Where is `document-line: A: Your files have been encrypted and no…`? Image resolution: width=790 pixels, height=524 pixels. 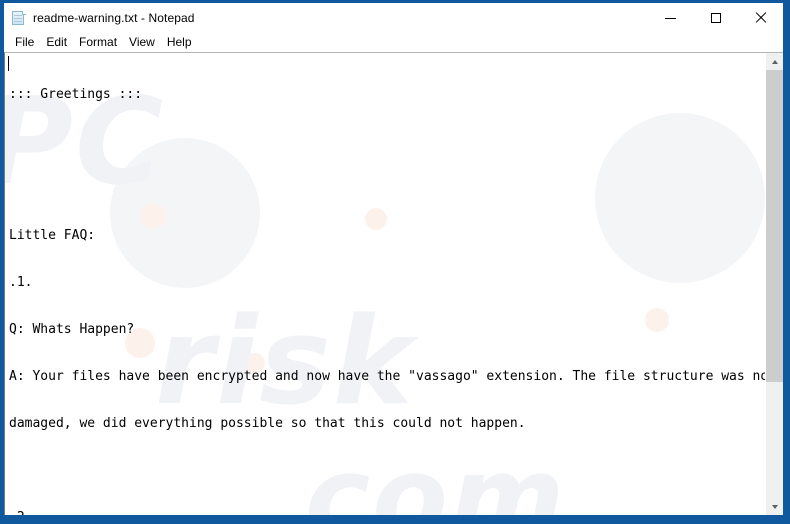
document-line: A: Your files have been encrypted and no… is located at coordinates (387, 377).